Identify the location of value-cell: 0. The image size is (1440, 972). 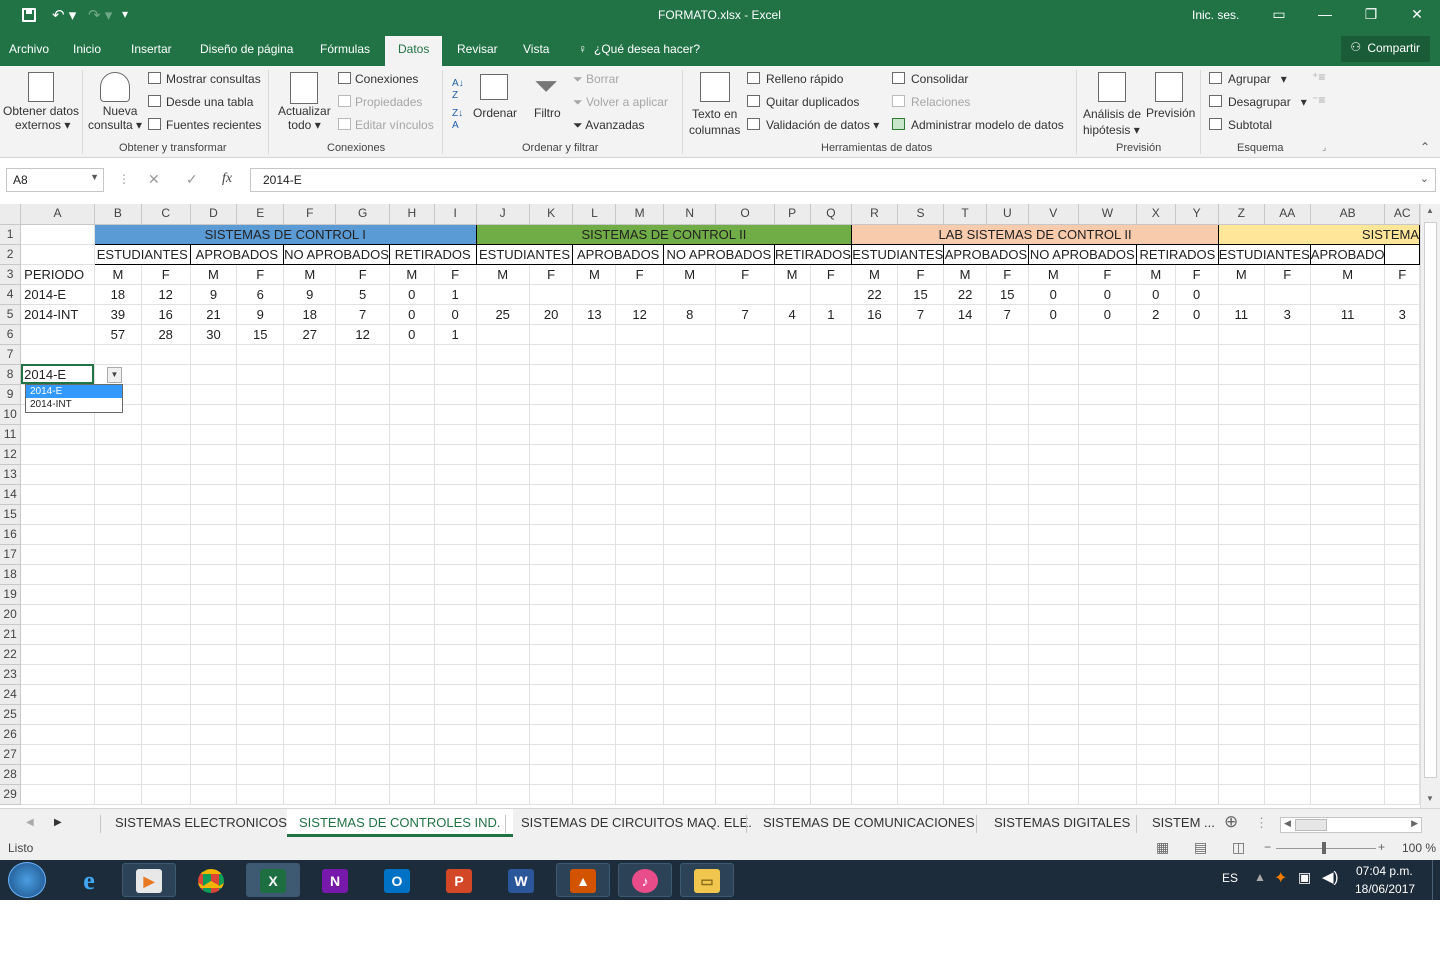
(412, 334).